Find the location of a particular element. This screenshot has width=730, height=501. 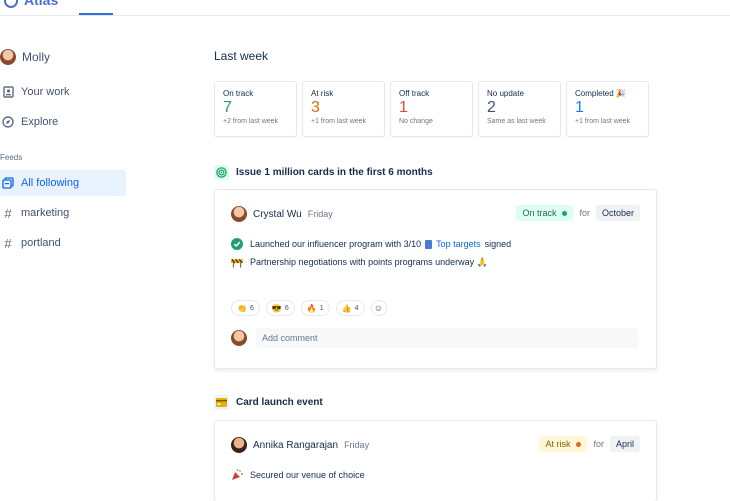

stat-change: Same as last week is located at coordinates (516, 121).